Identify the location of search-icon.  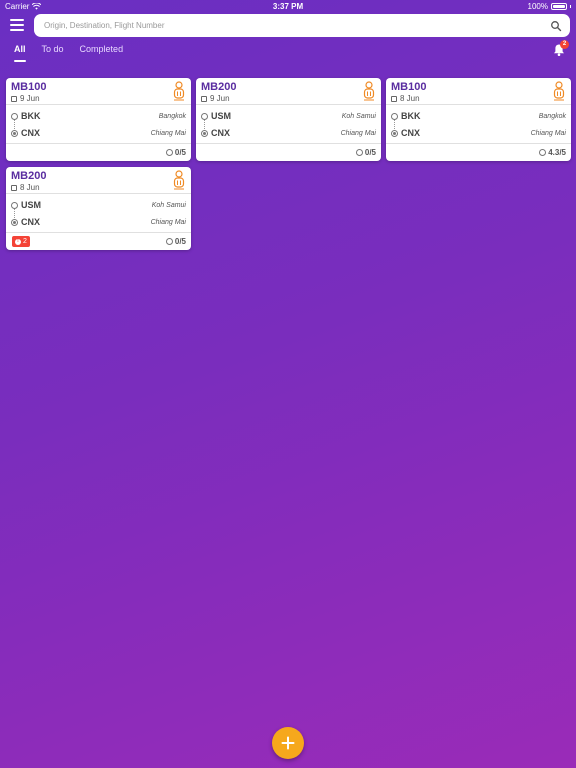
(556, 26).